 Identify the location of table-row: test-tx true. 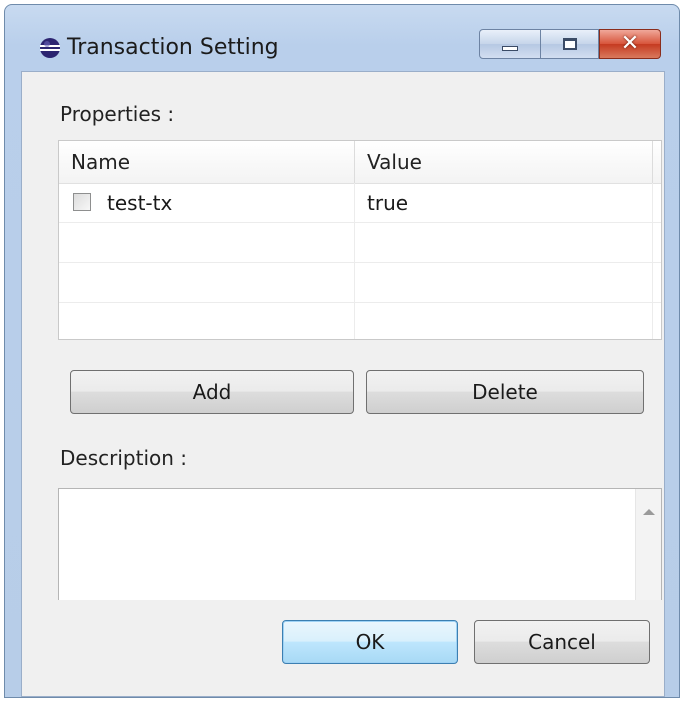
(360, 203).